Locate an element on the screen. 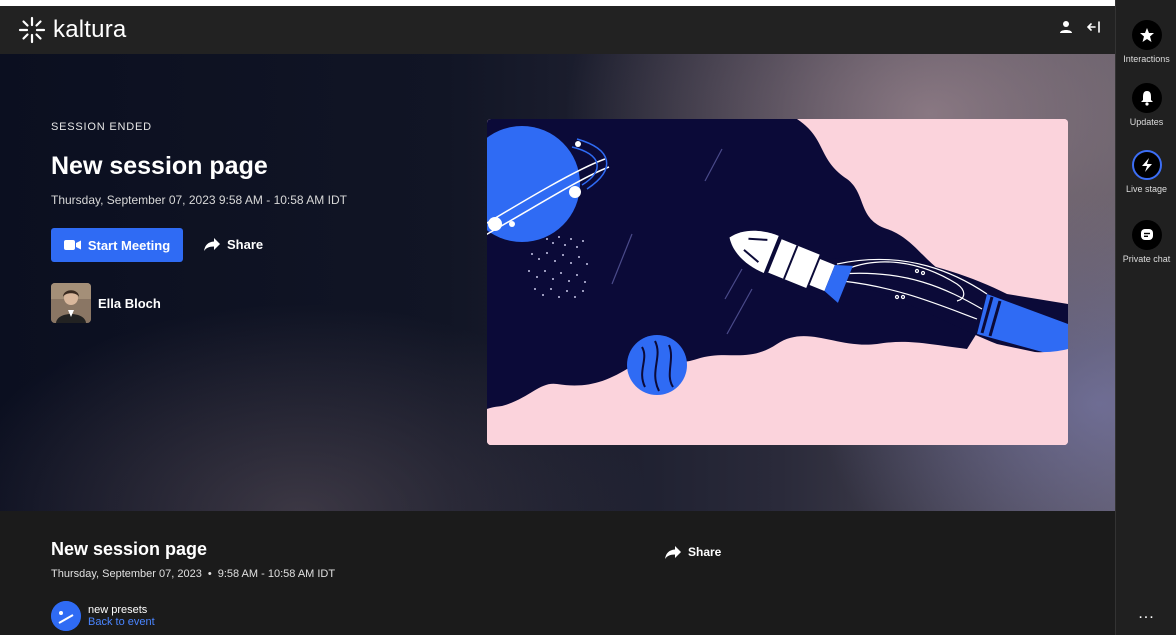 This screenshot has height=635, width=1176. sidebar-item-label: Live stage is located at coordinates (1146, 189).